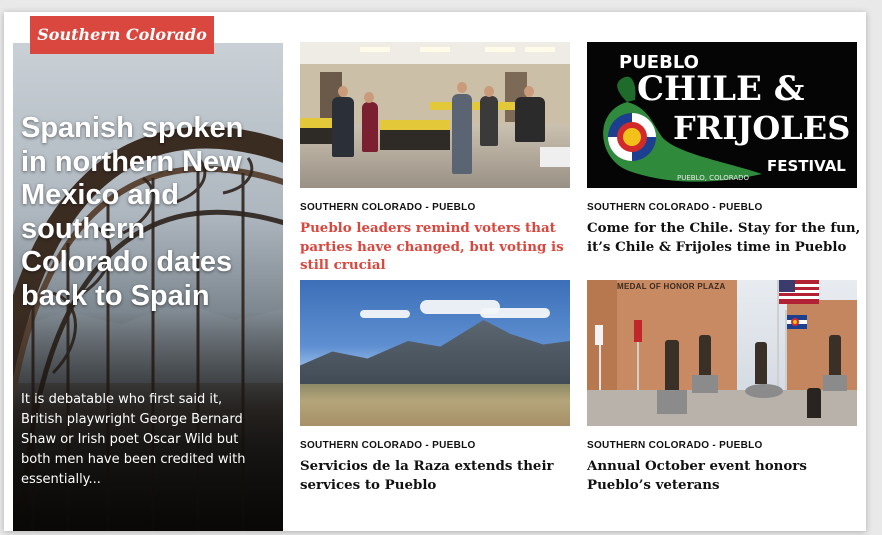 This screenshot has width=882, height=535. Describe the element at coordinates (555, 157) in the screenshot. I see `white-table` at that location.